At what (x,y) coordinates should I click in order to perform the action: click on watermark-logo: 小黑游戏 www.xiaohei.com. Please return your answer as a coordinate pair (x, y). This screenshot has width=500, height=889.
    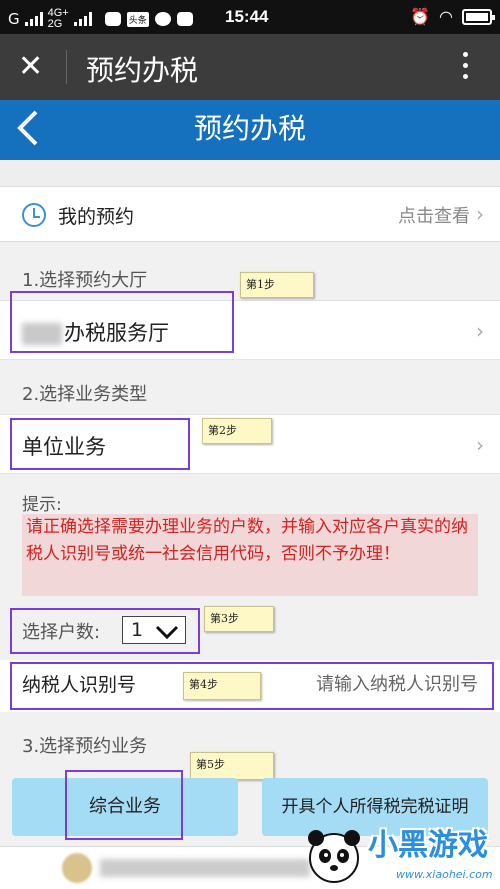
    Looking at the image, I should click on (399, 852).